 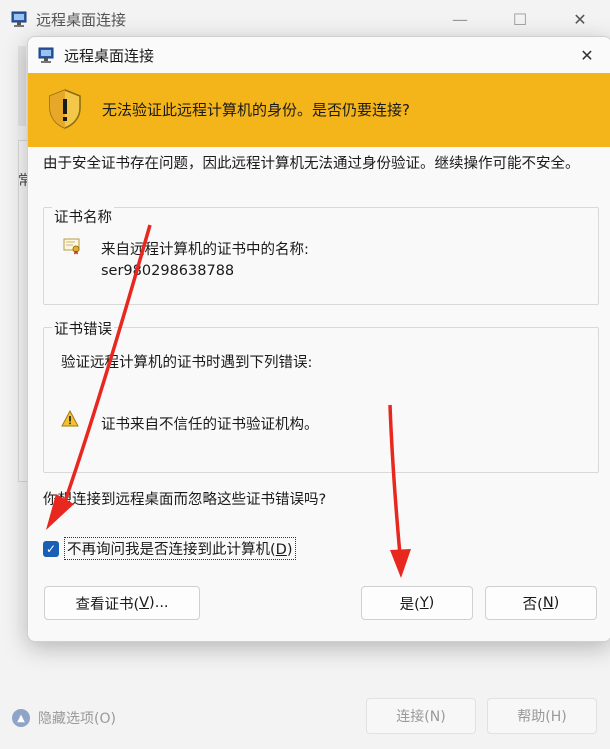 What do you see at coordinates (83, 216) in the screenshot?
I see `cert-name-legend: 证书名称` at bounding box center [83, 216].